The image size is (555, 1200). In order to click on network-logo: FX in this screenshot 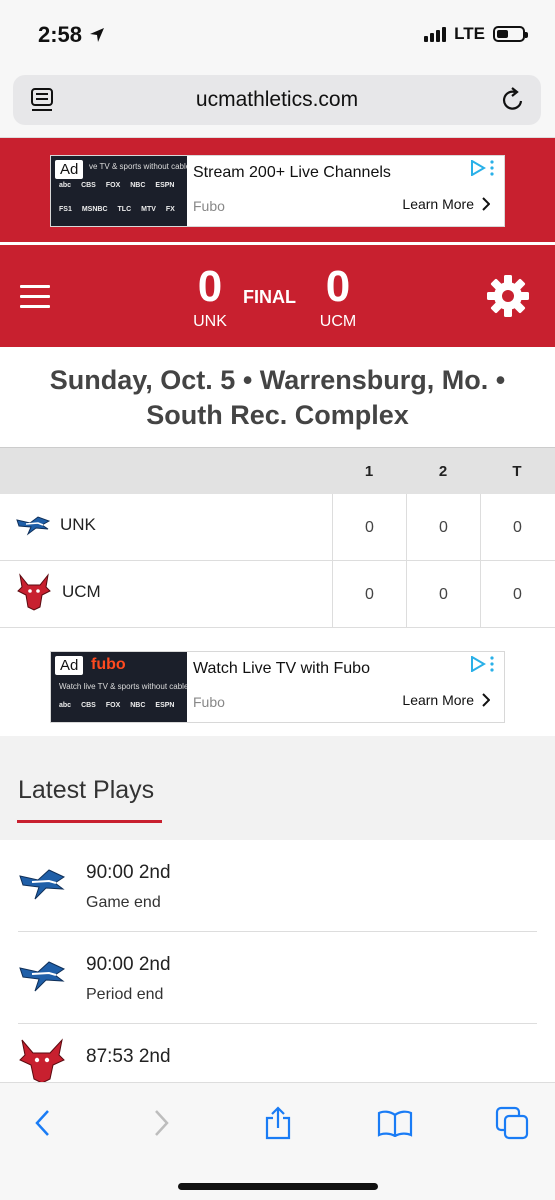, I will do `click(170, 209)`.